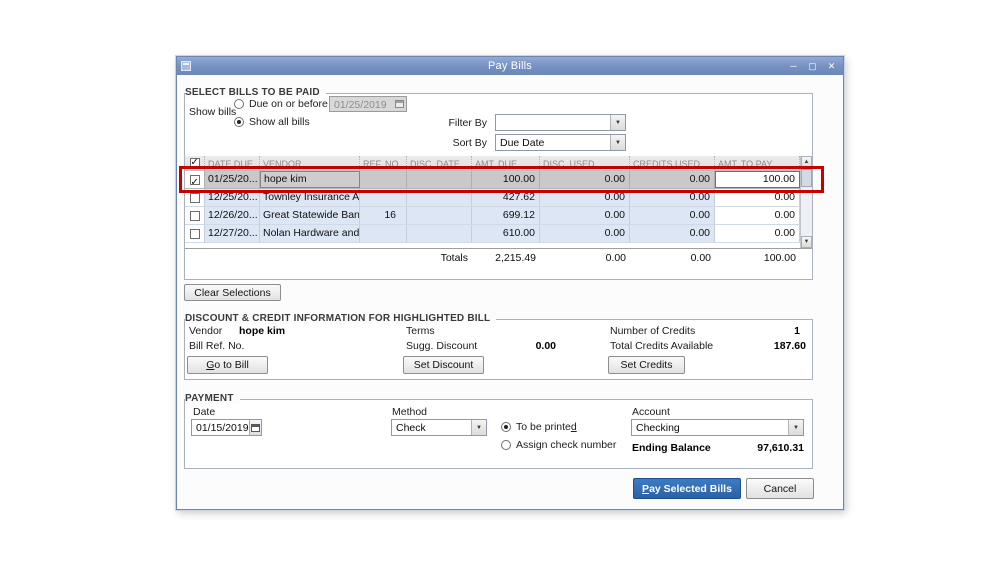  I want to click on select-bills-section-label: SELECT BILLS TO BE PAID, so click(255, 92).